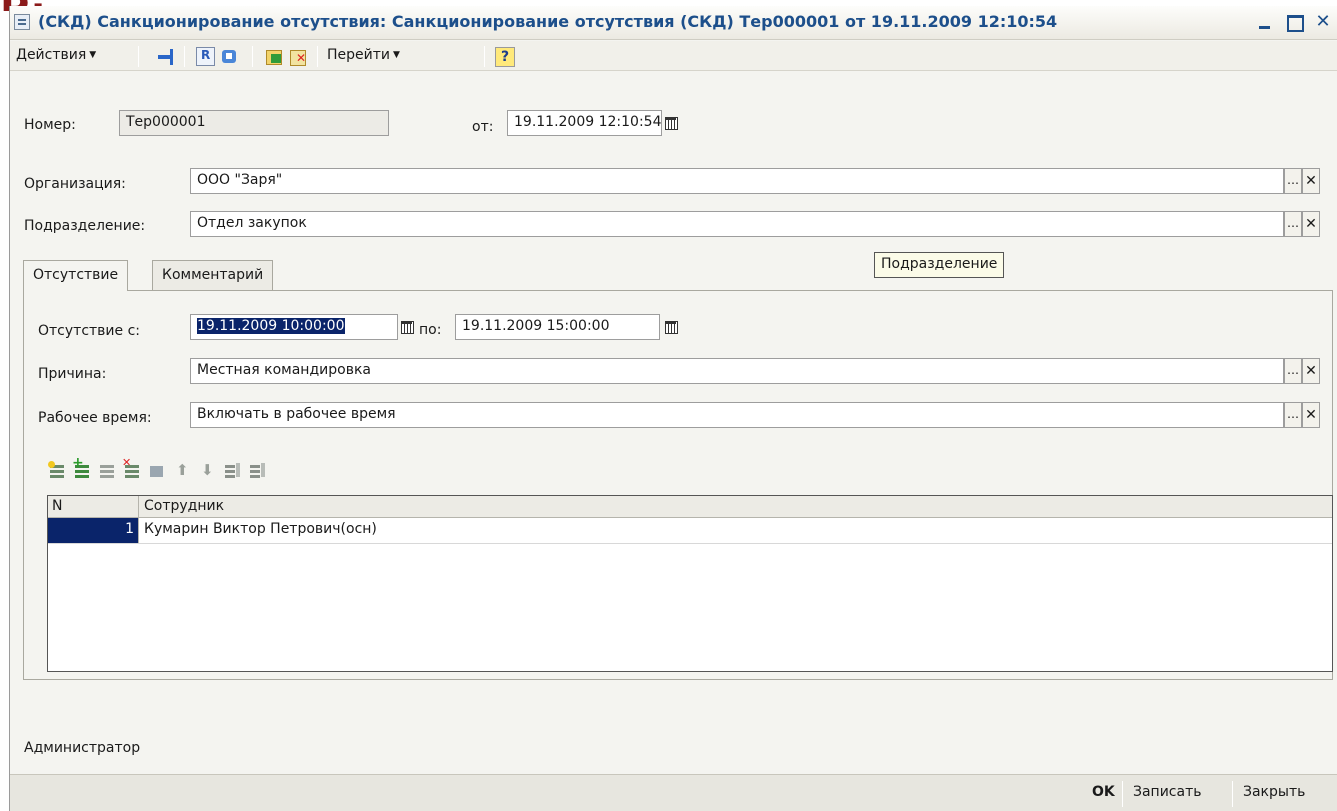  Describe the element at coordinates (107, 471) in the screenshot. I see `edit-row-icon` at that location.